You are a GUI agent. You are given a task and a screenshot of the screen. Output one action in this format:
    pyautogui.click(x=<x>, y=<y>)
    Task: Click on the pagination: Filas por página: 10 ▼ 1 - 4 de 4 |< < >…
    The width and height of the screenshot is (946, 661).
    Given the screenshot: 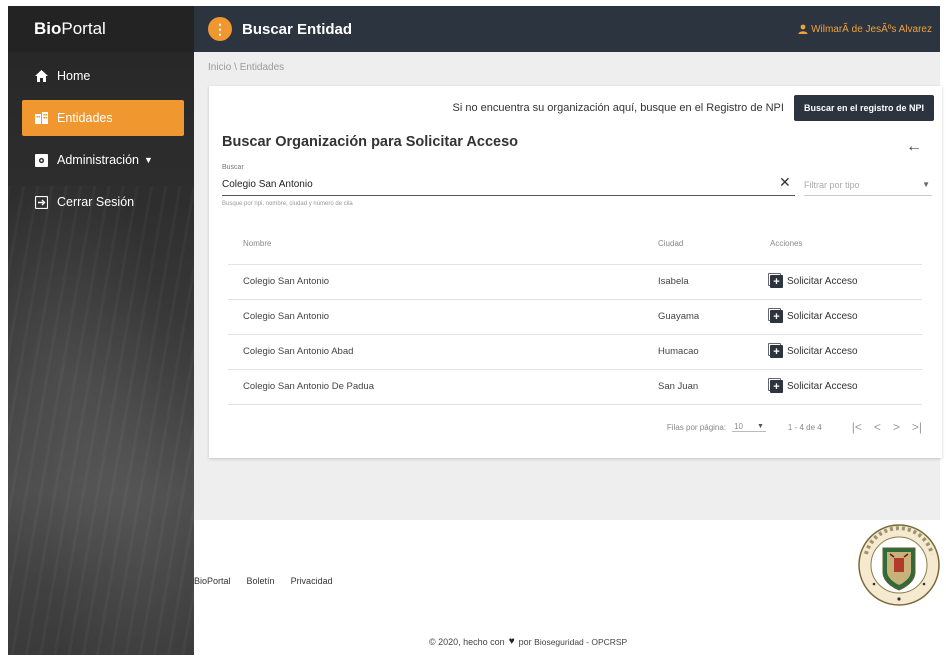 What is the action you would take?
    pyautogui.click(x=794, y=427)
    